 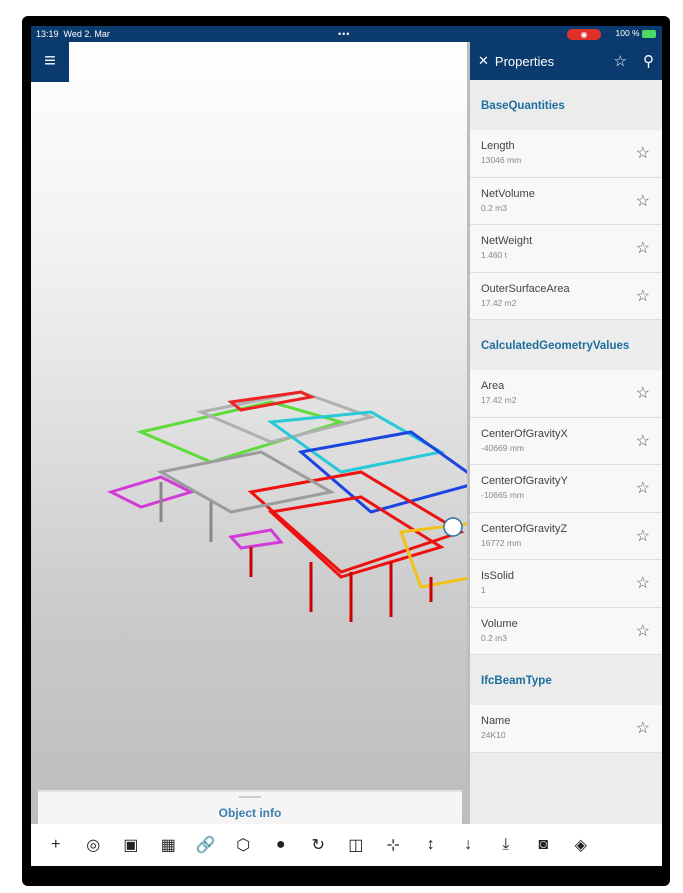 What do you see at coordinates (356, 845) in the screenshot?
I see `layers-icon: ◫` at bounding box center [356, 845].